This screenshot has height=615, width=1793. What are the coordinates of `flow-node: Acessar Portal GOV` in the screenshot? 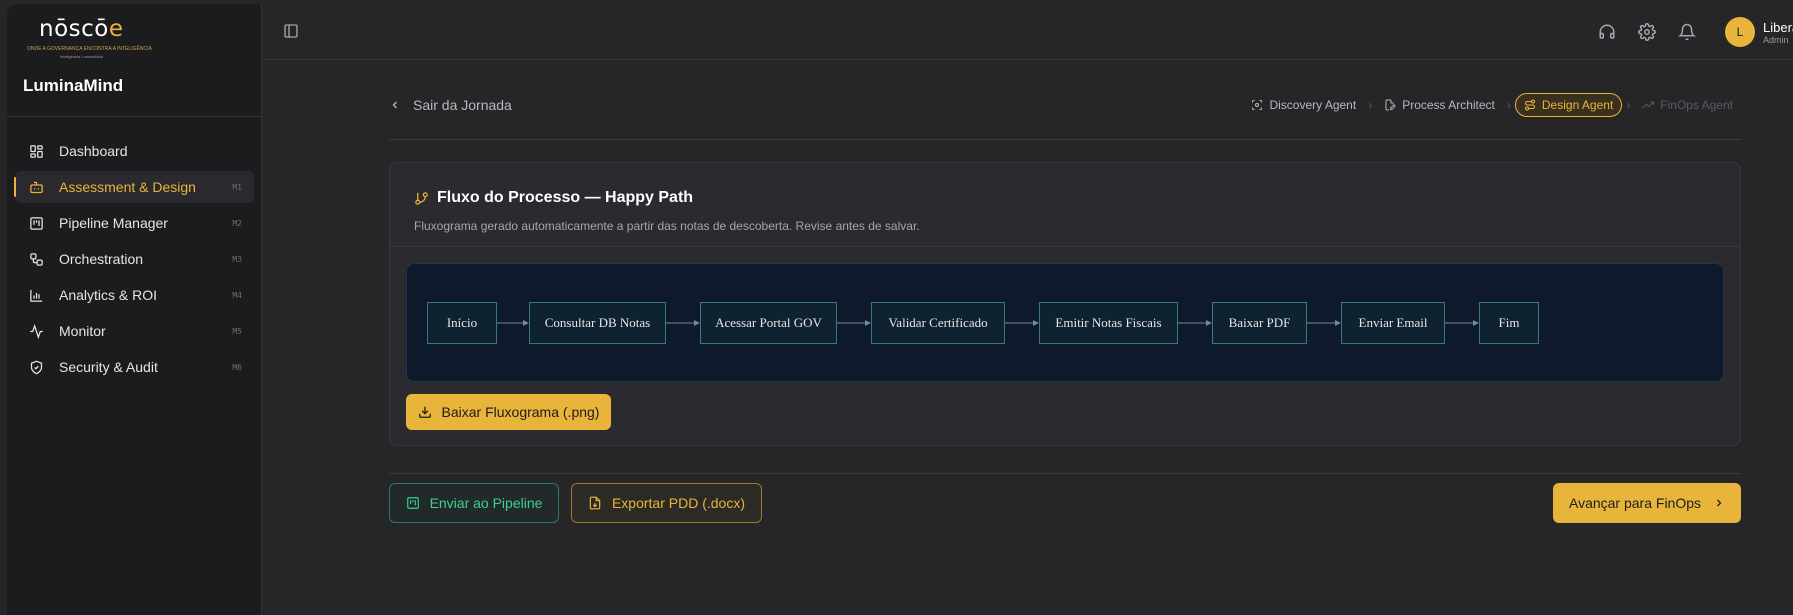 It's located at (768, 323).